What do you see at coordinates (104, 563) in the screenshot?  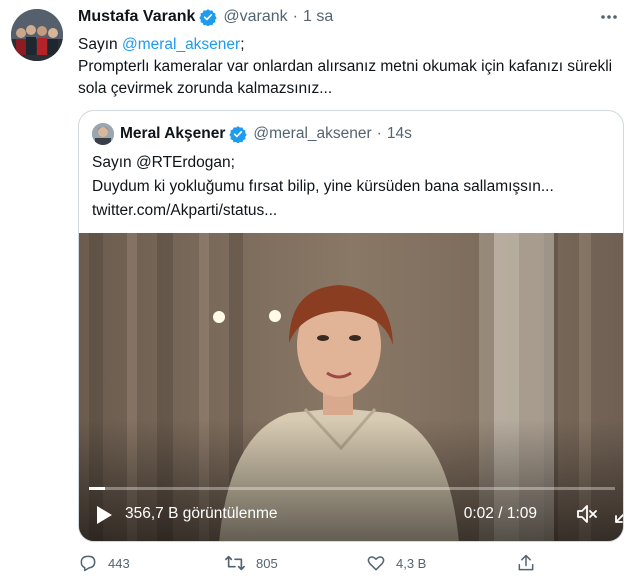 I see `reply-button: 443` at bounding box center [104, 563].